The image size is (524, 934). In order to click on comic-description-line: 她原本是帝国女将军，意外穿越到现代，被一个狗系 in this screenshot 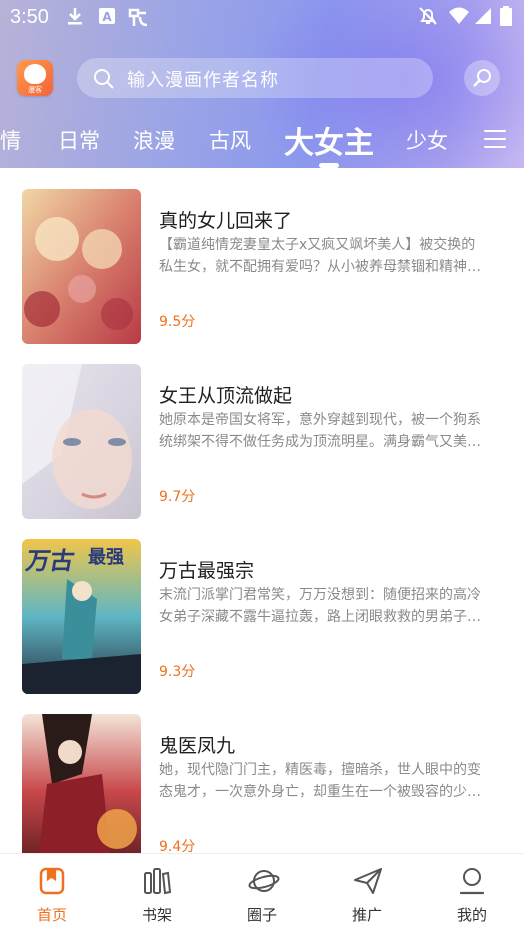, I will do `click(320, 420)`.